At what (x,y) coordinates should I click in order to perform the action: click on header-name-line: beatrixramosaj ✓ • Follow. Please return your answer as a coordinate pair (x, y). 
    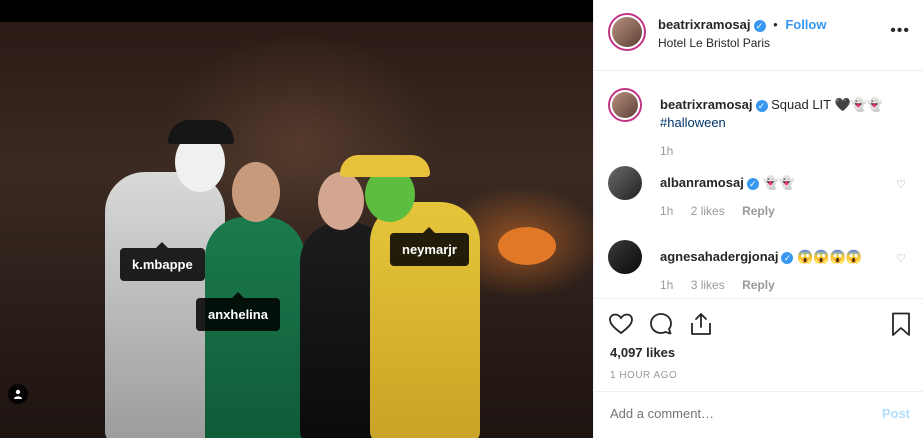
    Looking at the image, I should click on (742, 24).